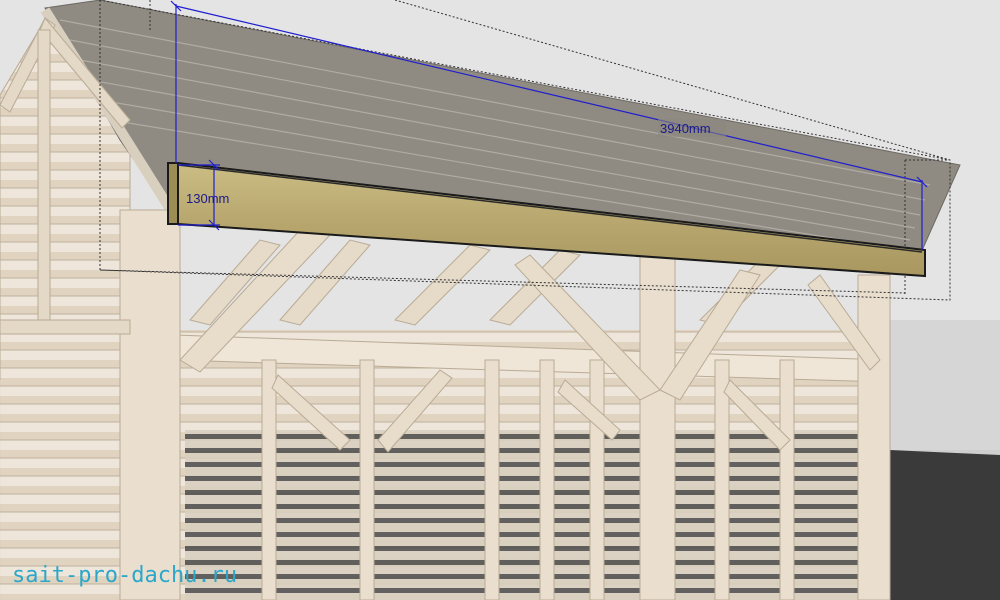 This screenshot has height=600, width=1000. What do you see at coordinates (173, 193) in the screenshot?
I see `beam-end-face` at bounding box center [173, 193].